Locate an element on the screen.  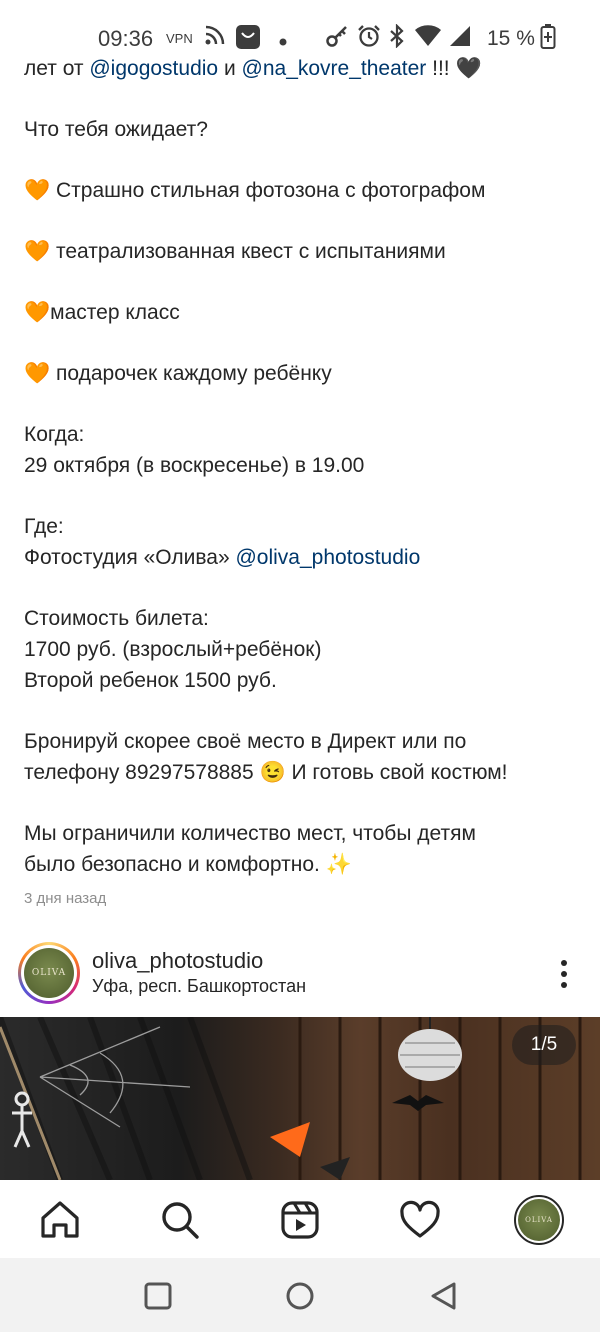
profile-avatar: OLIVA is located at coordinates (539, 1220).